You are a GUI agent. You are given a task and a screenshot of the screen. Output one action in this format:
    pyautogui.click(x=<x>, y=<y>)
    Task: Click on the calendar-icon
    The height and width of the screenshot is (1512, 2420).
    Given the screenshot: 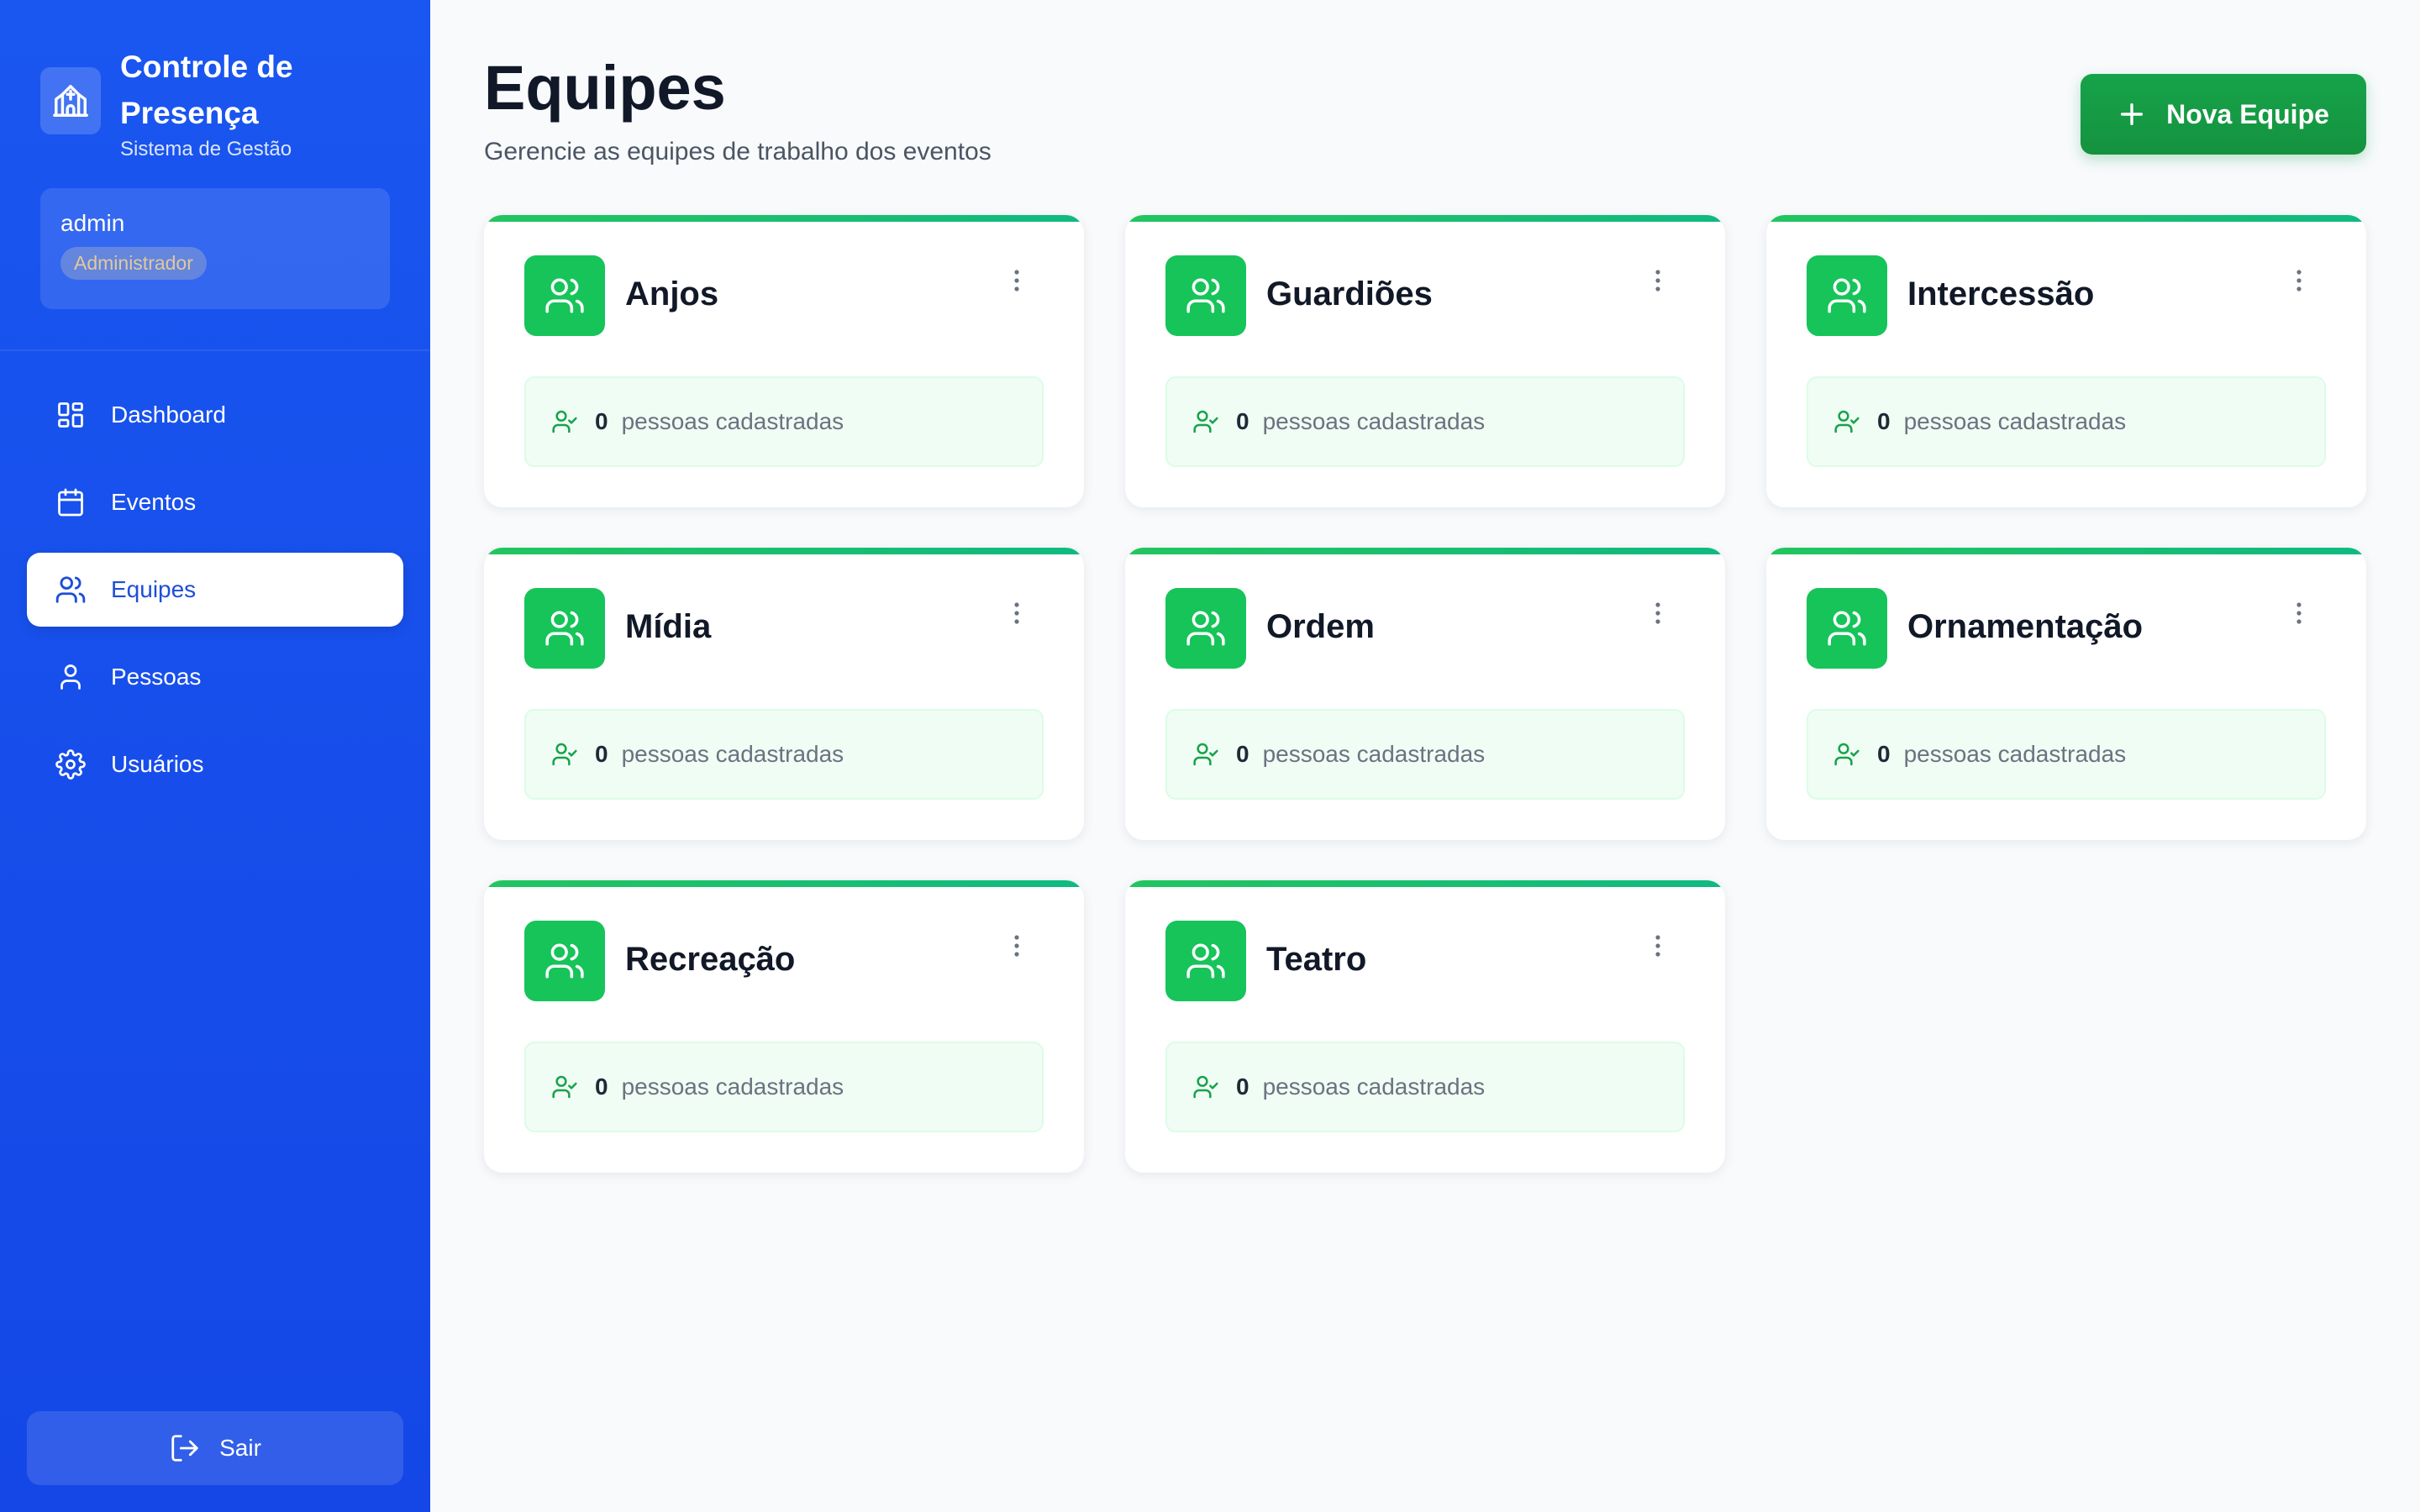 What is the action you would take?
    pyautogui.click(x=70, y=502)
    